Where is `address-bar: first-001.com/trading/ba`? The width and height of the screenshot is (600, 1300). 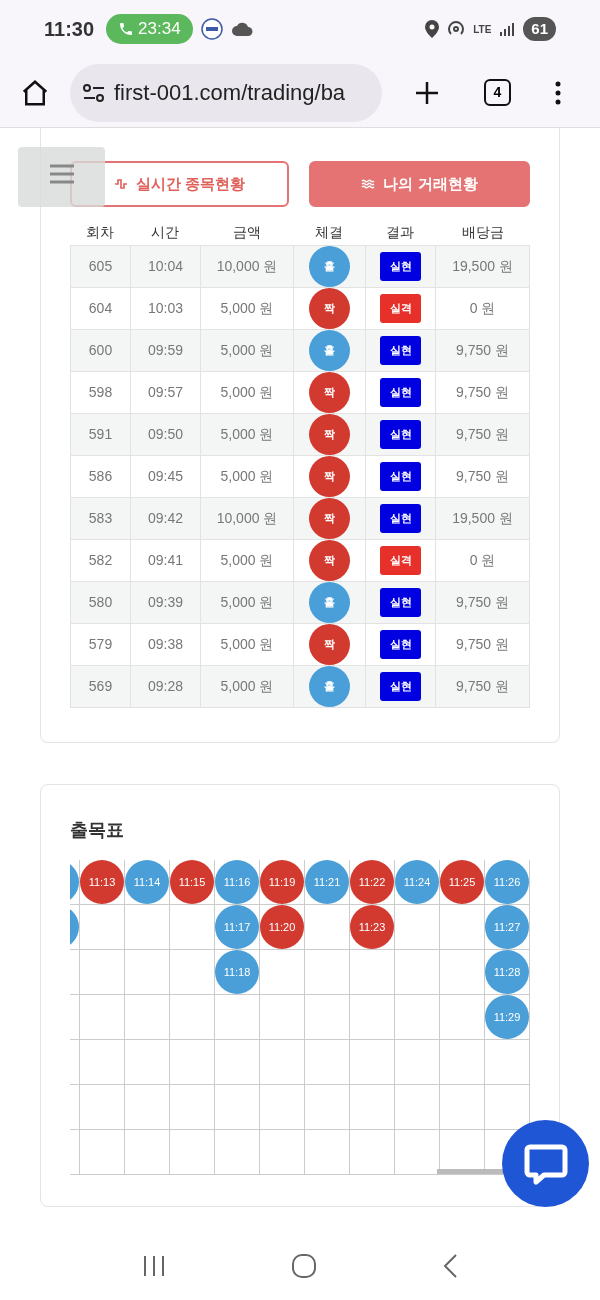 address-bar: first-001.com/trading/ba is located at coordinates (226, 92).